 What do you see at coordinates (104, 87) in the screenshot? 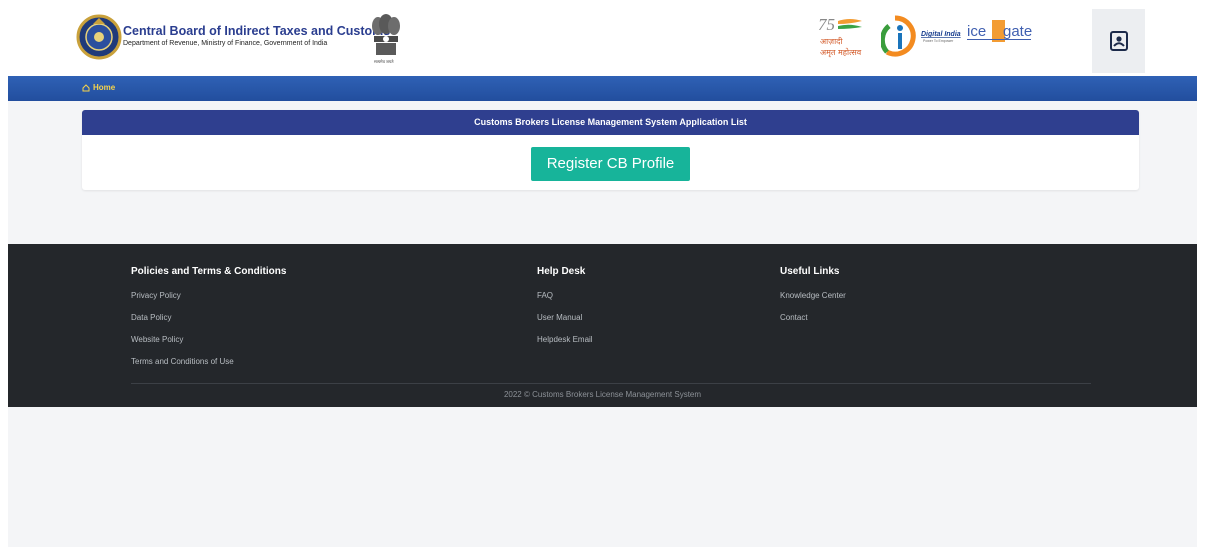
I see `nav-home-label: Home` at bounding box center [104, 87].